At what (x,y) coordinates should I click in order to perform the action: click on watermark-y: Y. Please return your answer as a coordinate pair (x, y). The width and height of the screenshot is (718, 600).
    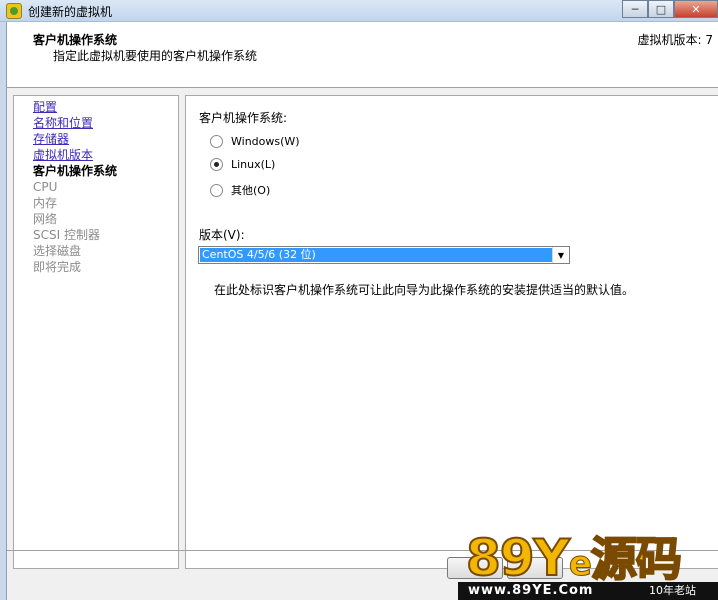
    Looking at the image, I should click on (552, 558).